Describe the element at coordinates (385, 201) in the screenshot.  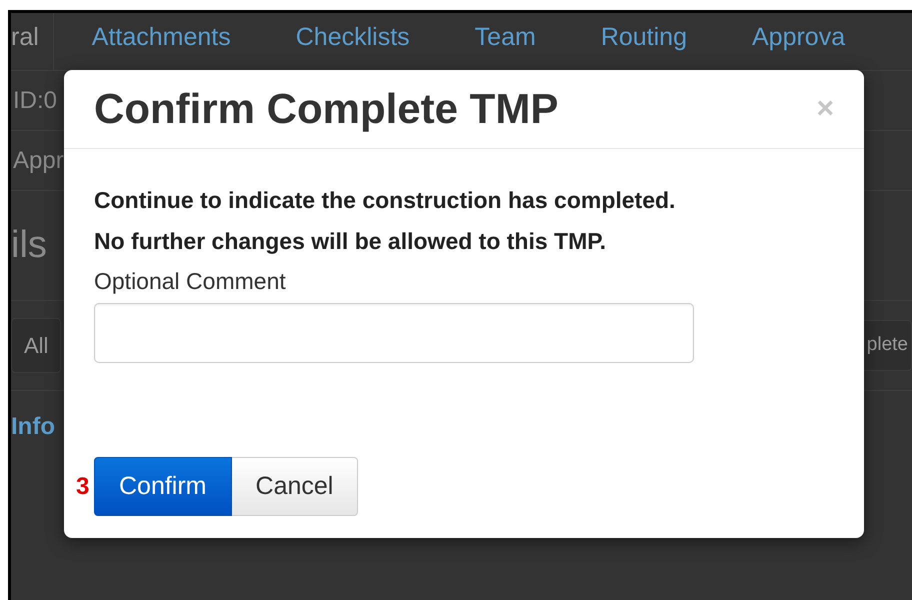
I see `message-text: Continue to indicate the construction has completed.` at that location.